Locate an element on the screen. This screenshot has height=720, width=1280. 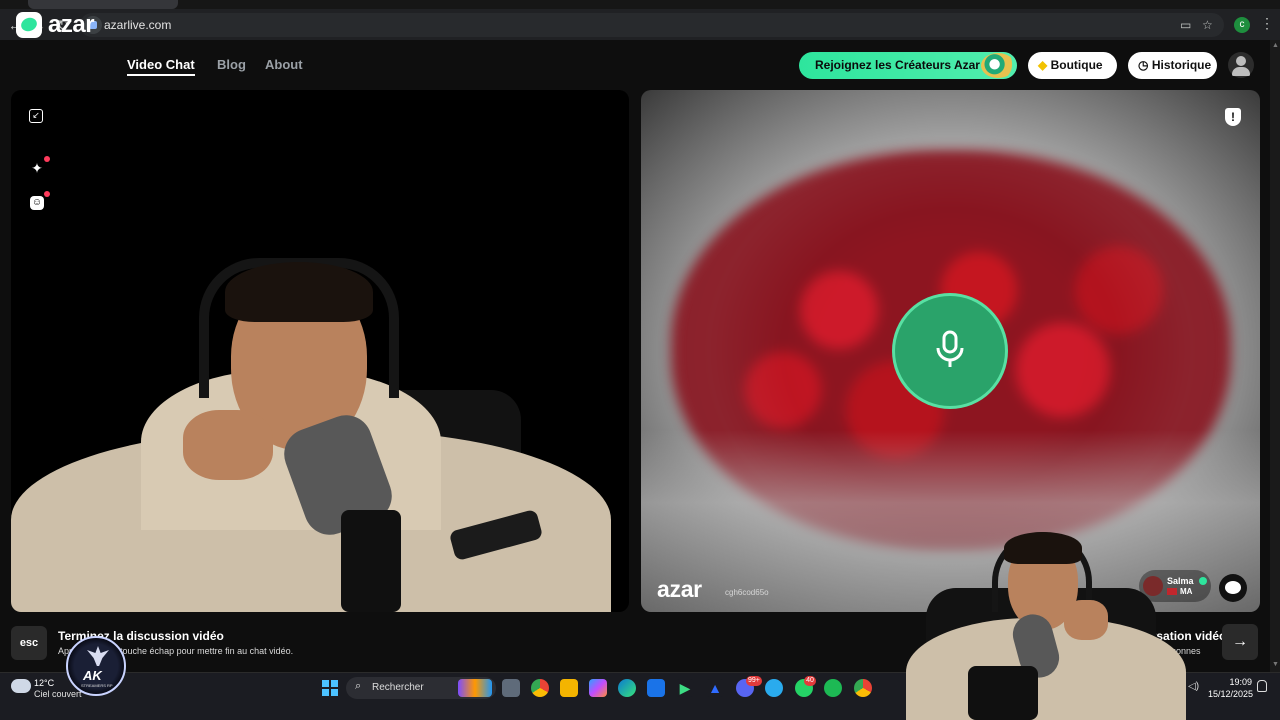
boutique-label: Boutique is located at coordinates (1076, 65).